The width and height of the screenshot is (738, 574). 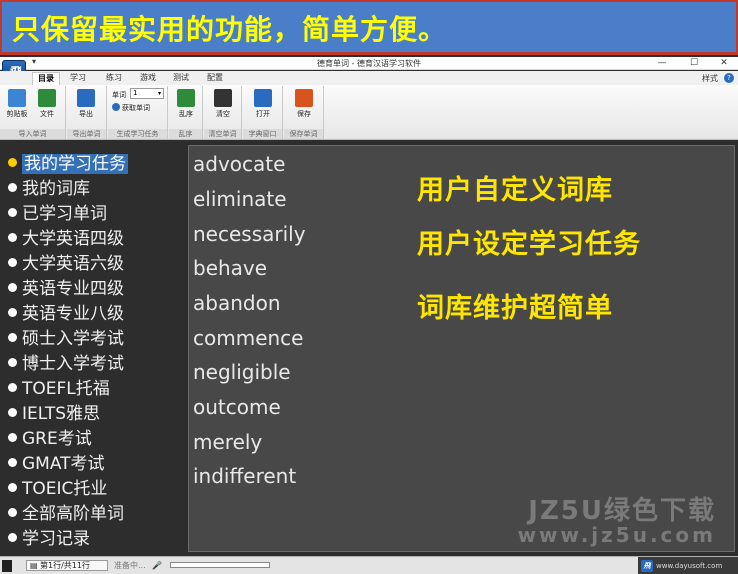 I want to click on minimize-button: —, so click(x=662, y=63).